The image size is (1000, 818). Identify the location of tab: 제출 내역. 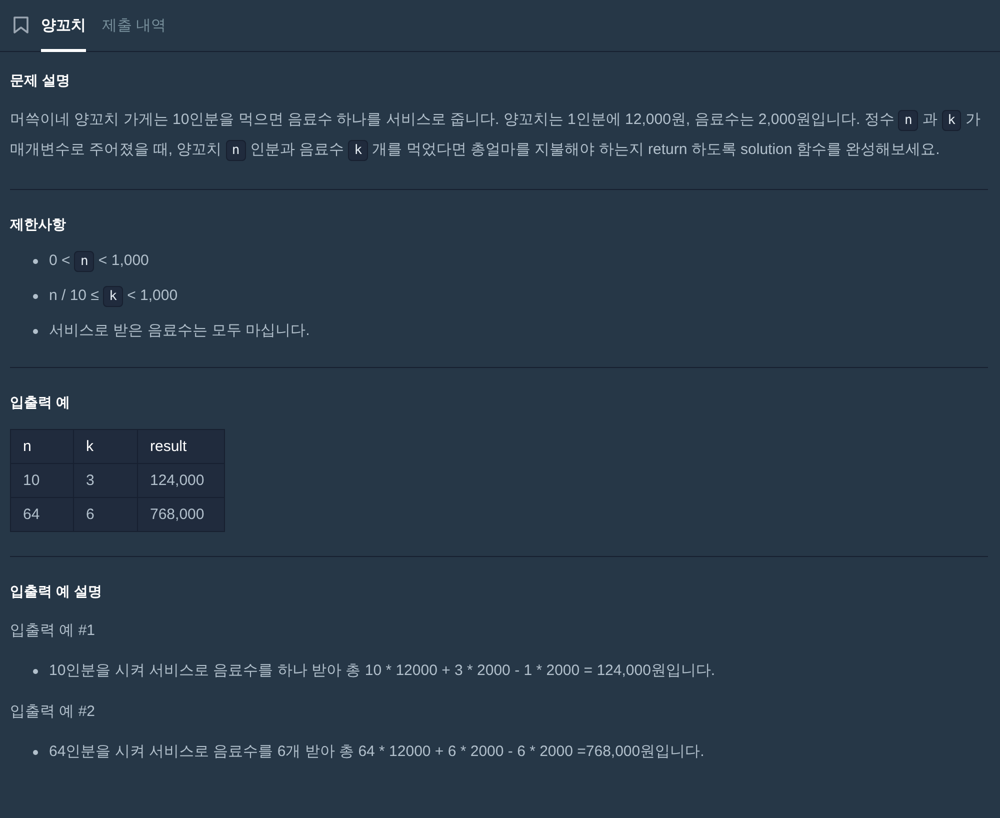
(134, 26).